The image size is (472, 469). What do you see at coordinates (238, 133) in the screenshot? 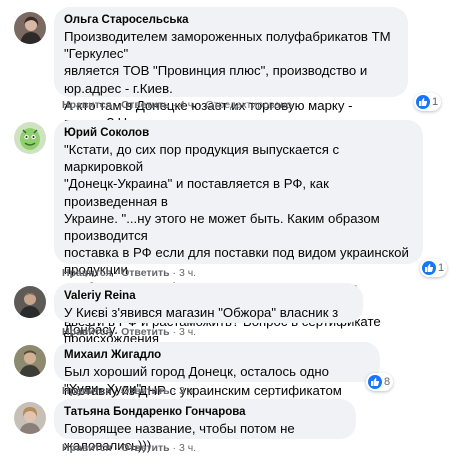
I see `comment-author: Юрий Соколов` at bounding box center [238, 133].